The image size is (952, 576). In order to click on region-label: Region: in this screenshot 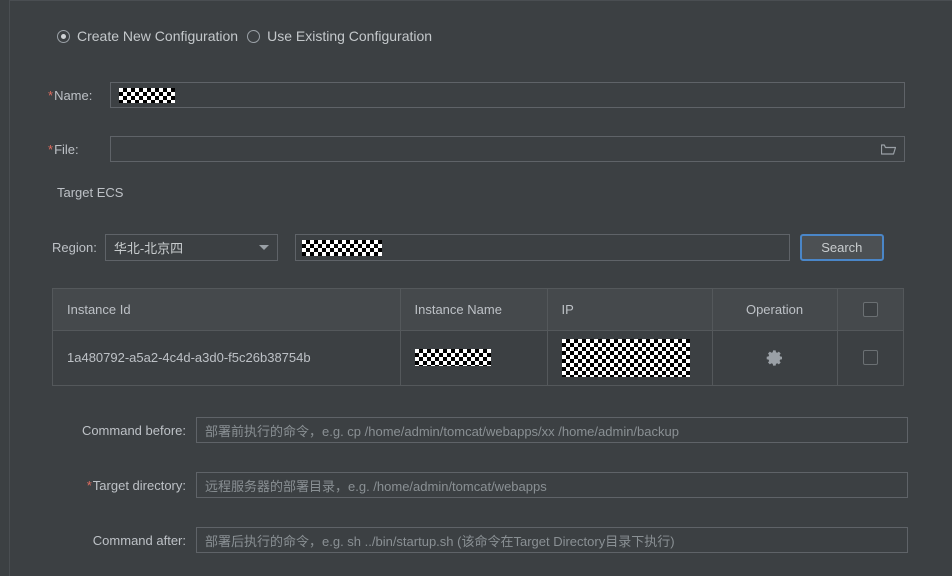, I will do `click(74, 247)`.